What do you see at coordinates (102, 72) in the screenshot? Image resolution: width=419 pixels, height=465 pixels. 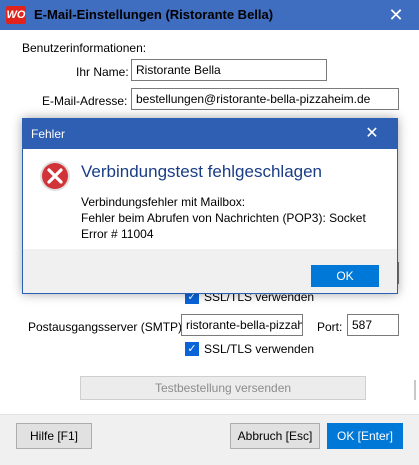 I see `name-label: Ihr Name:` at bounding box center [102, 72].